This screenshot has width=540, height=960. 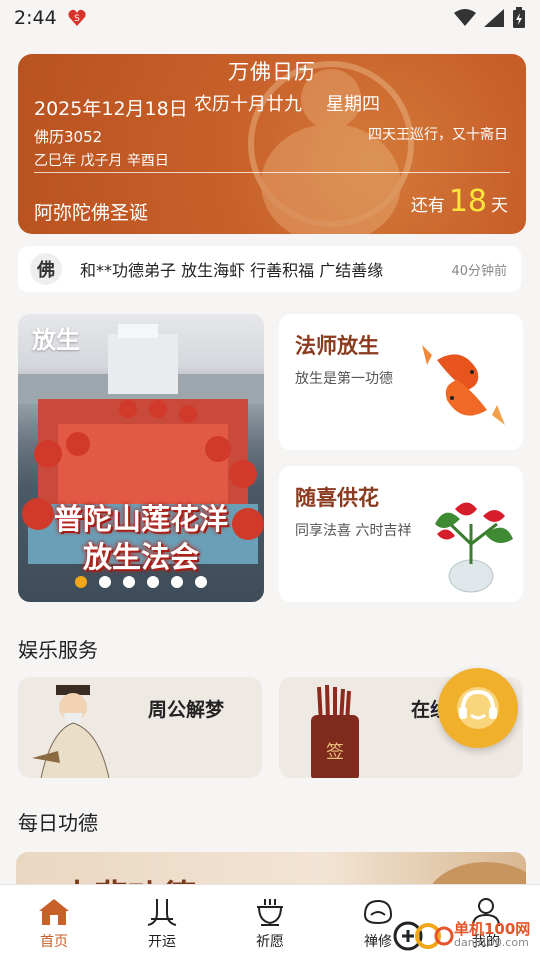 What do you see at coordinates (270, 912) in the screenshot?
I see `incense-burner-icon` at bounding box center [270, 912].